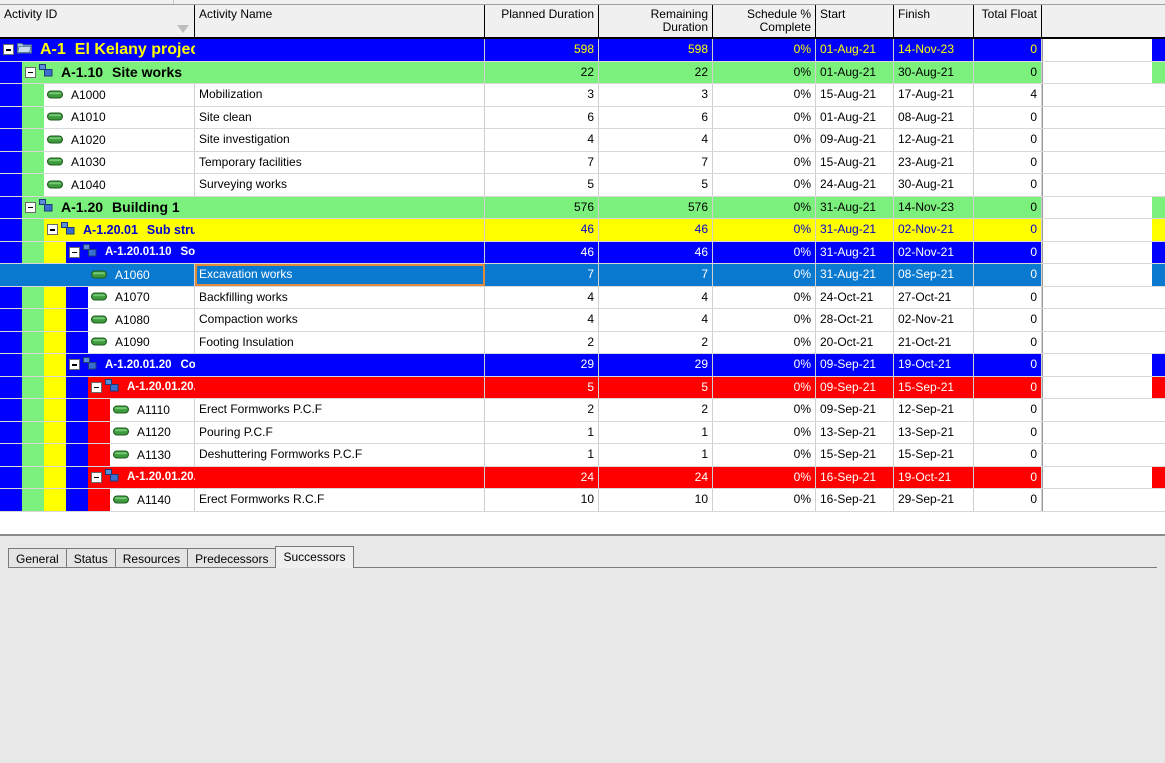 The height and width of the screenshot is (763, 1165). Describe the element at coordinates (855, 455) in the screenshot. I see `start-date-cell: 15-Sep-21` at that location.